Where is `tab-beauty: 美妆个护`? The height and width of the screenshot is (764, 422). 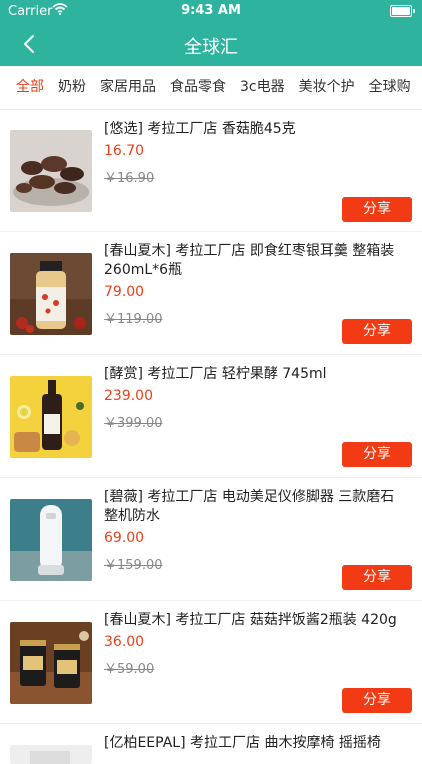
tab-beauty: 美妆个护 is located at coordinates (327, 87).